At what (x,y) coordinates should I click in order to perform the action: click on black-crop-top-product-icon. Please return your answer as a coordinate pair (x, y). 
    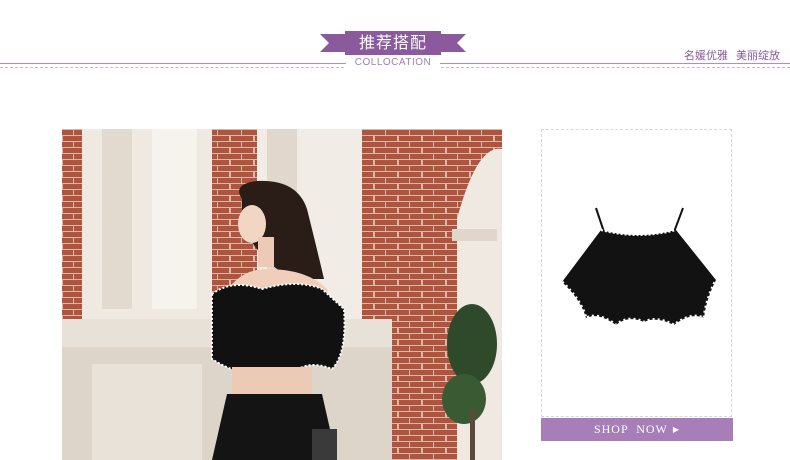
    Looking at the image, I should click on (639, 267).